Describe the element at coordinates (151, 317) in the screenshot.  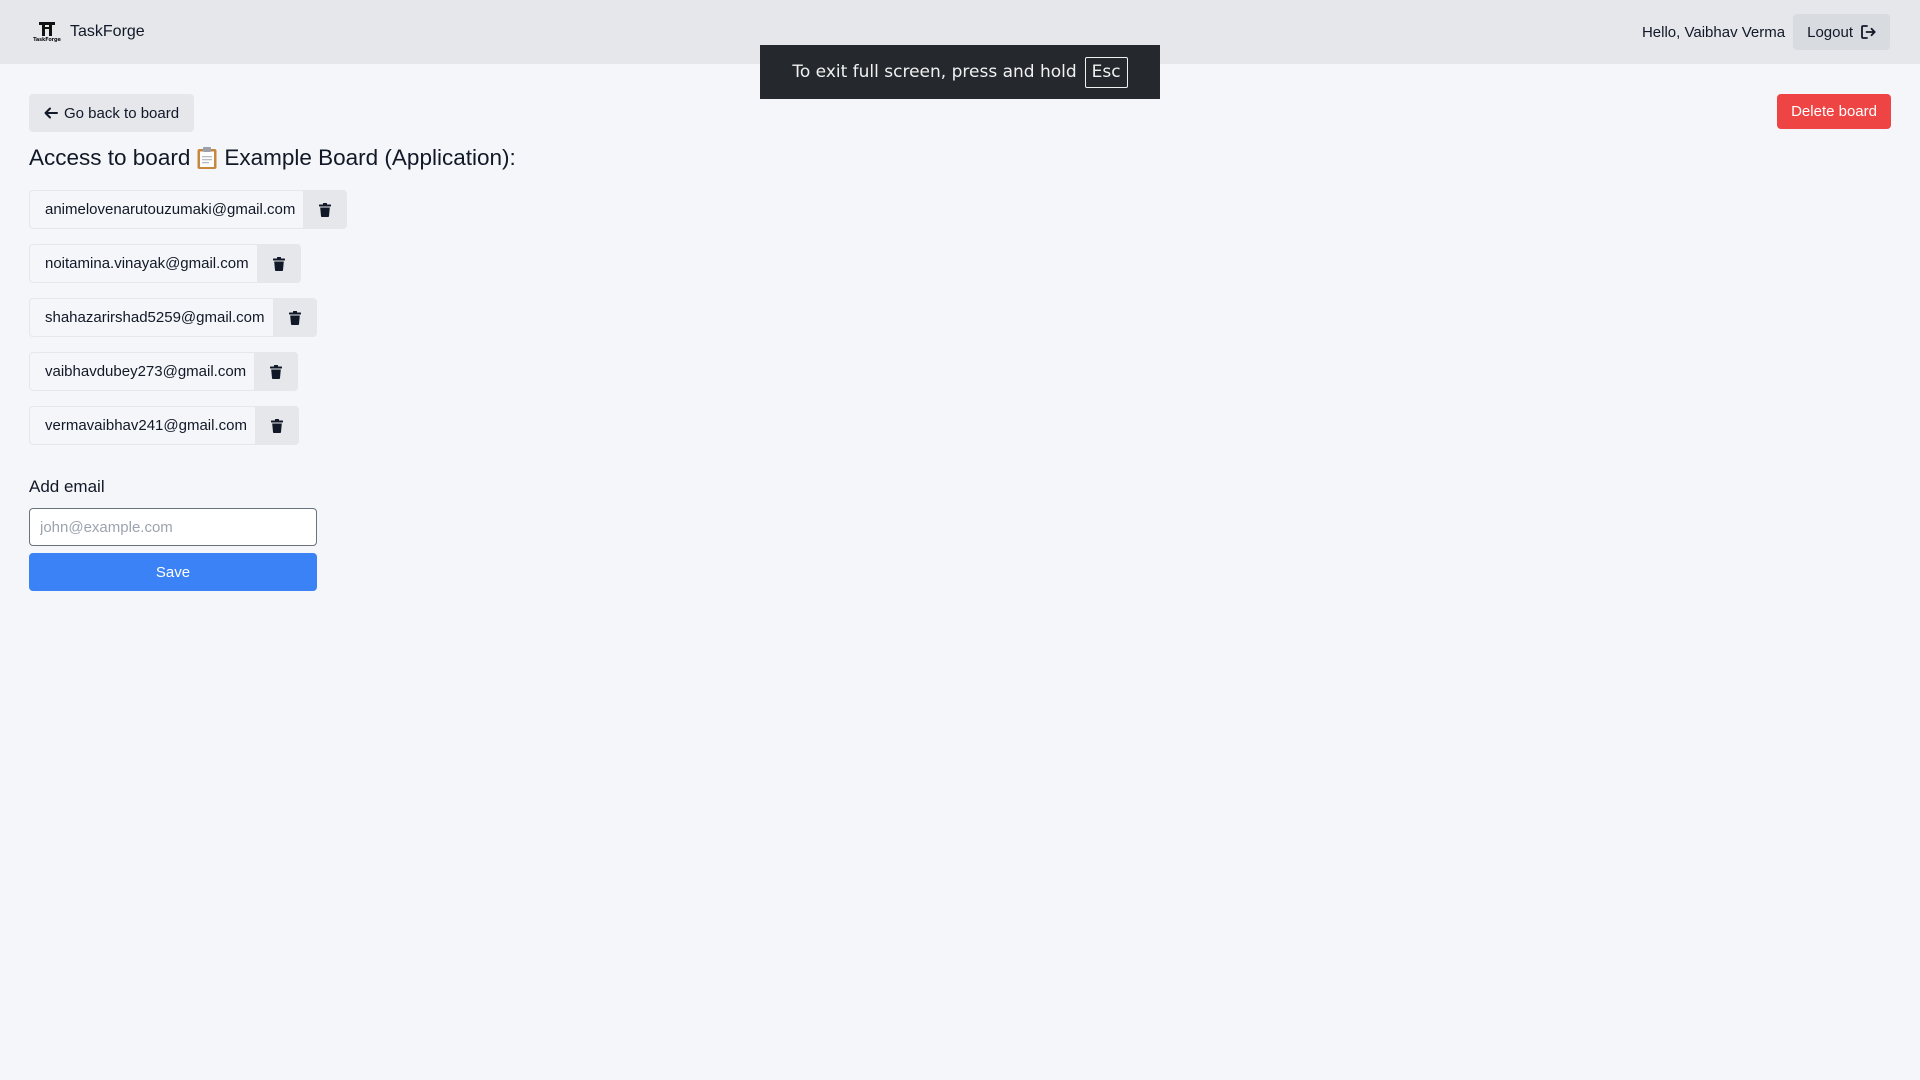
I see `email-value: shahazarirshad5259@gmail.com` at that location.